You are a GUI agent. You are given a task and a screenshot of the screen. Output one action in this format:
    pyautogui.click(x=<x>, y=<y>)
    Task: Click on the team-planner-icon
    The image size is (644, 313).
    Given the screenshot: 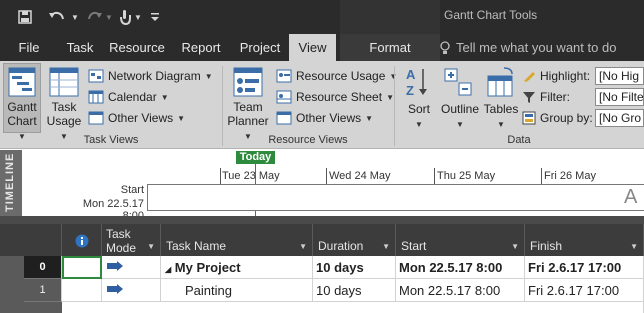 What is the action you would take?
    pyautogui.click(x=248, y=82)
    